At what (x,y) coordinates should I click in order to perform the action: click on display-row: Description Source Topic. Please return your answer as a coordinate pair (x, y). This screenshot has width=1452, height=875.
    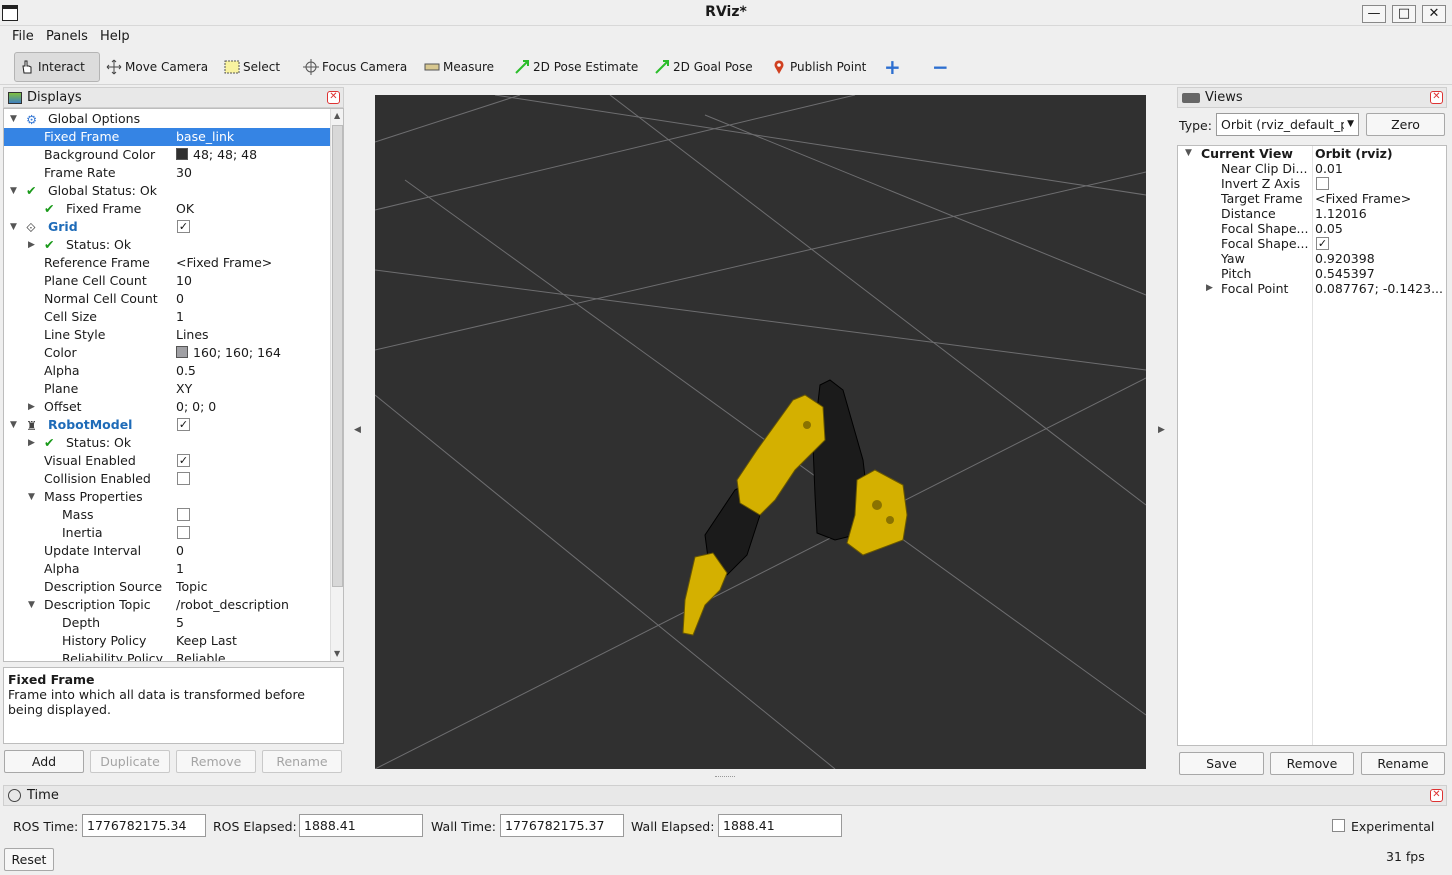
    Looking at the image, I should click on (167, 587).